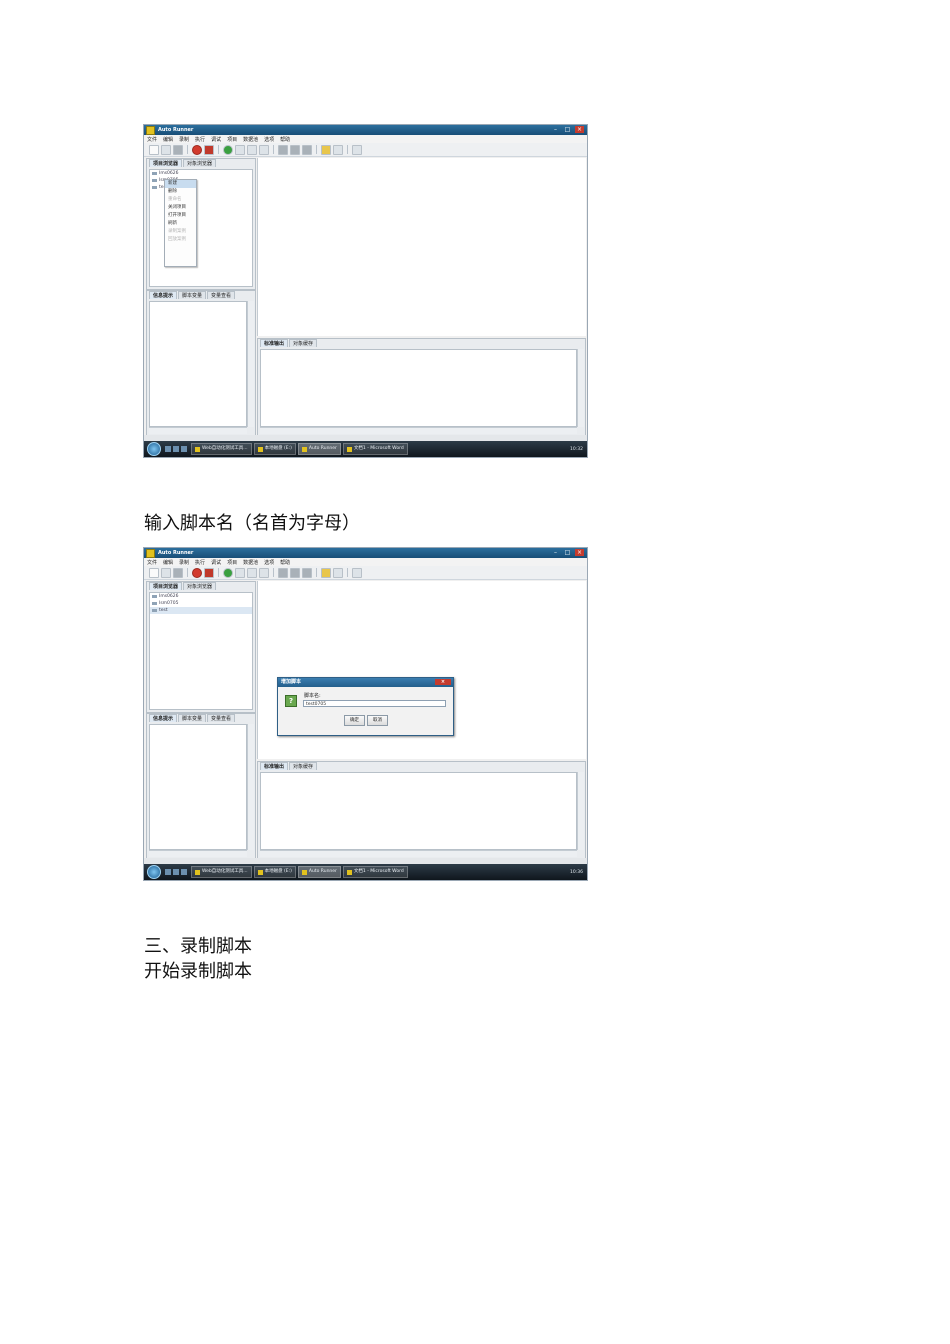  I want to click on ok-button: 确定, so click(354, 720).